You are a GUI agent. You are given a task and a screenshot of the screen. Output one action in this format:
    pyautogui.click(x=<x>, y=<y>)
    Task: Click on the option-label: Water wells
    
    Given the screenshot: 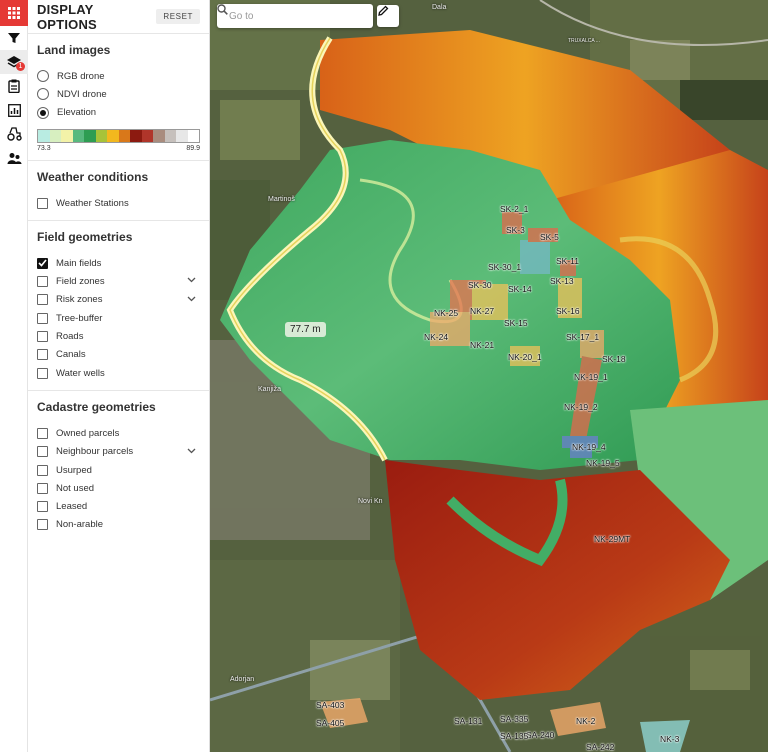 What is the action you would take?
    pyautogui.click(x=80, y=373)
    